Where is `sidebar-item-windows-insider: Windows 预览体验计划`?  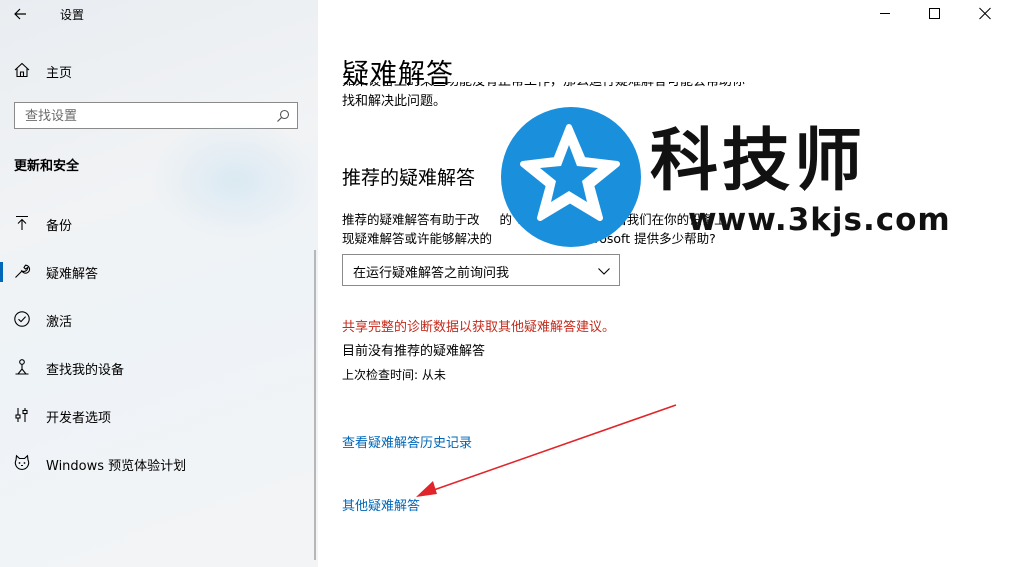 sidebar-item-windows-insider: Windows 预览体验计划 is located at coordinates (159, 463).